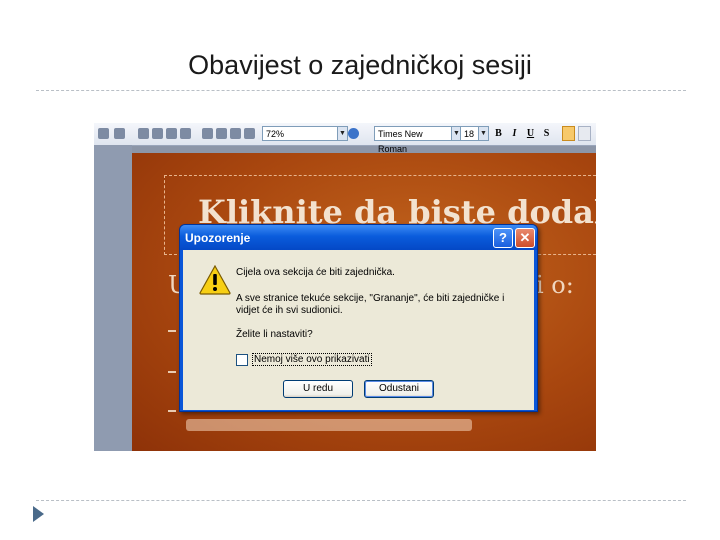 This screenshot has height=540, width=720. Describe the element at coordinates (242, 360) in the screenshot. I see `dont-show-checkbox` at that location.